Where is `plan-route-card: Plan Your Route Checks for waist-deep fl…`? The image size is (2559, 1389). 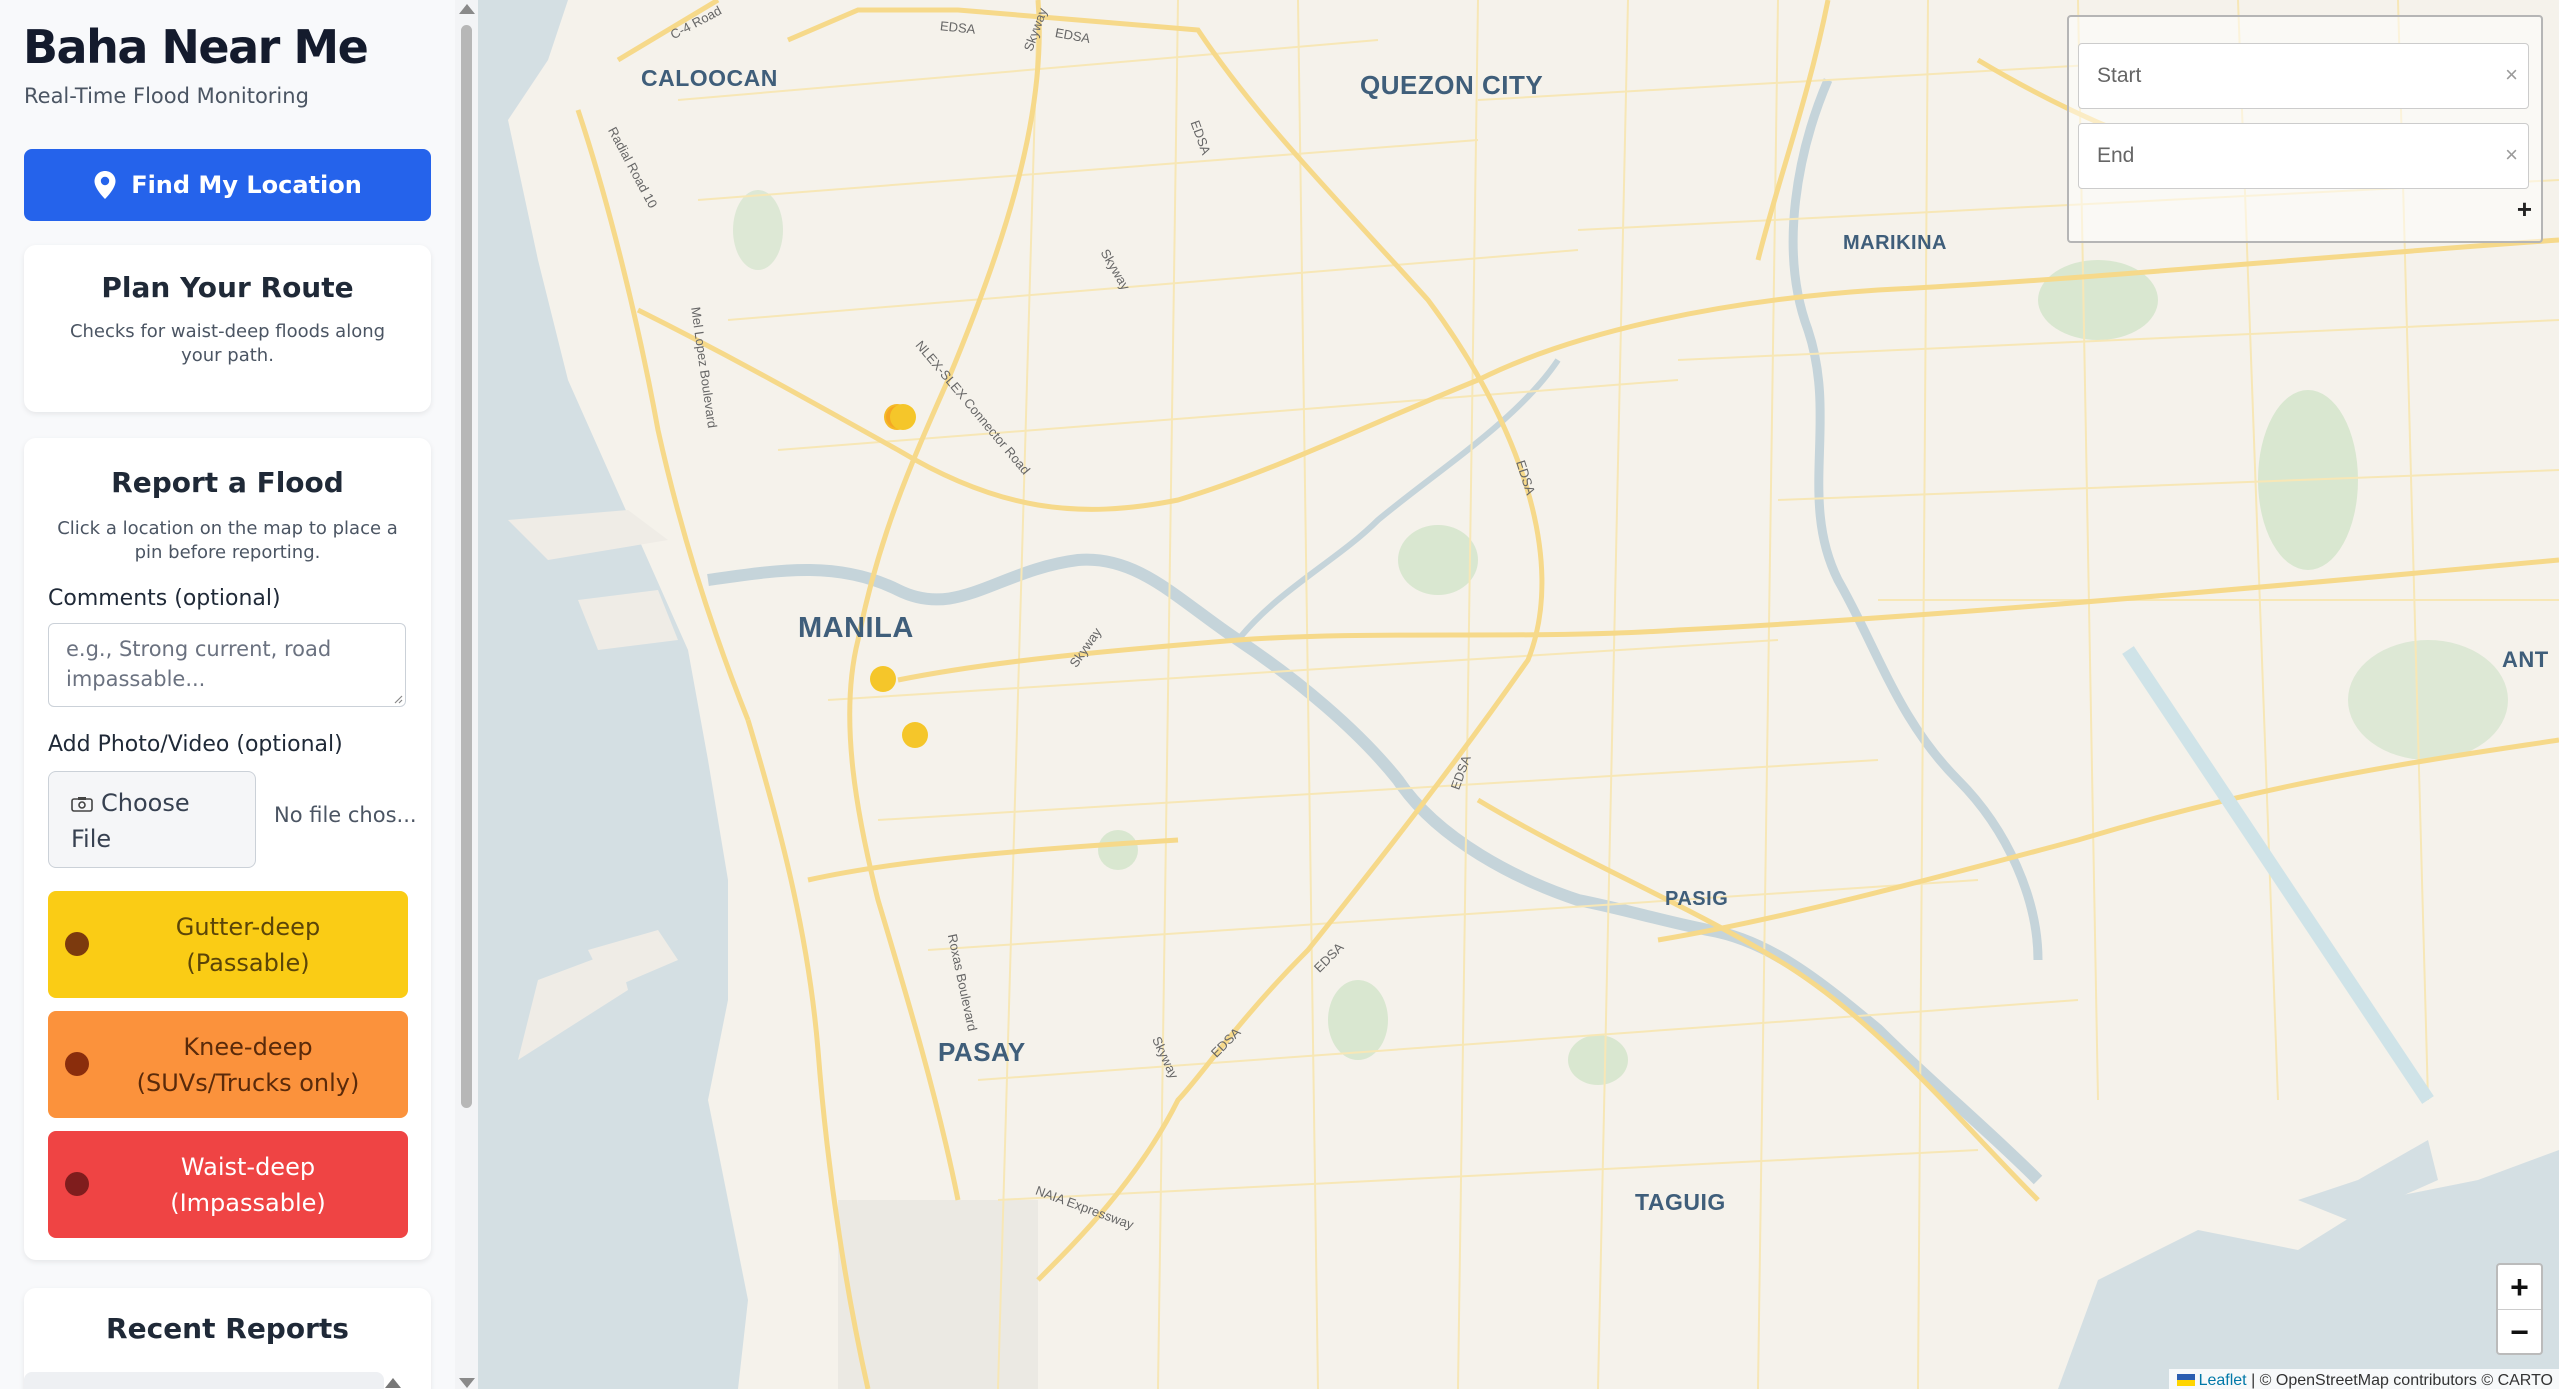
plan-route-card: Plan Your Route Checks for waist-deep fl… is located at coordinates (227, 328).